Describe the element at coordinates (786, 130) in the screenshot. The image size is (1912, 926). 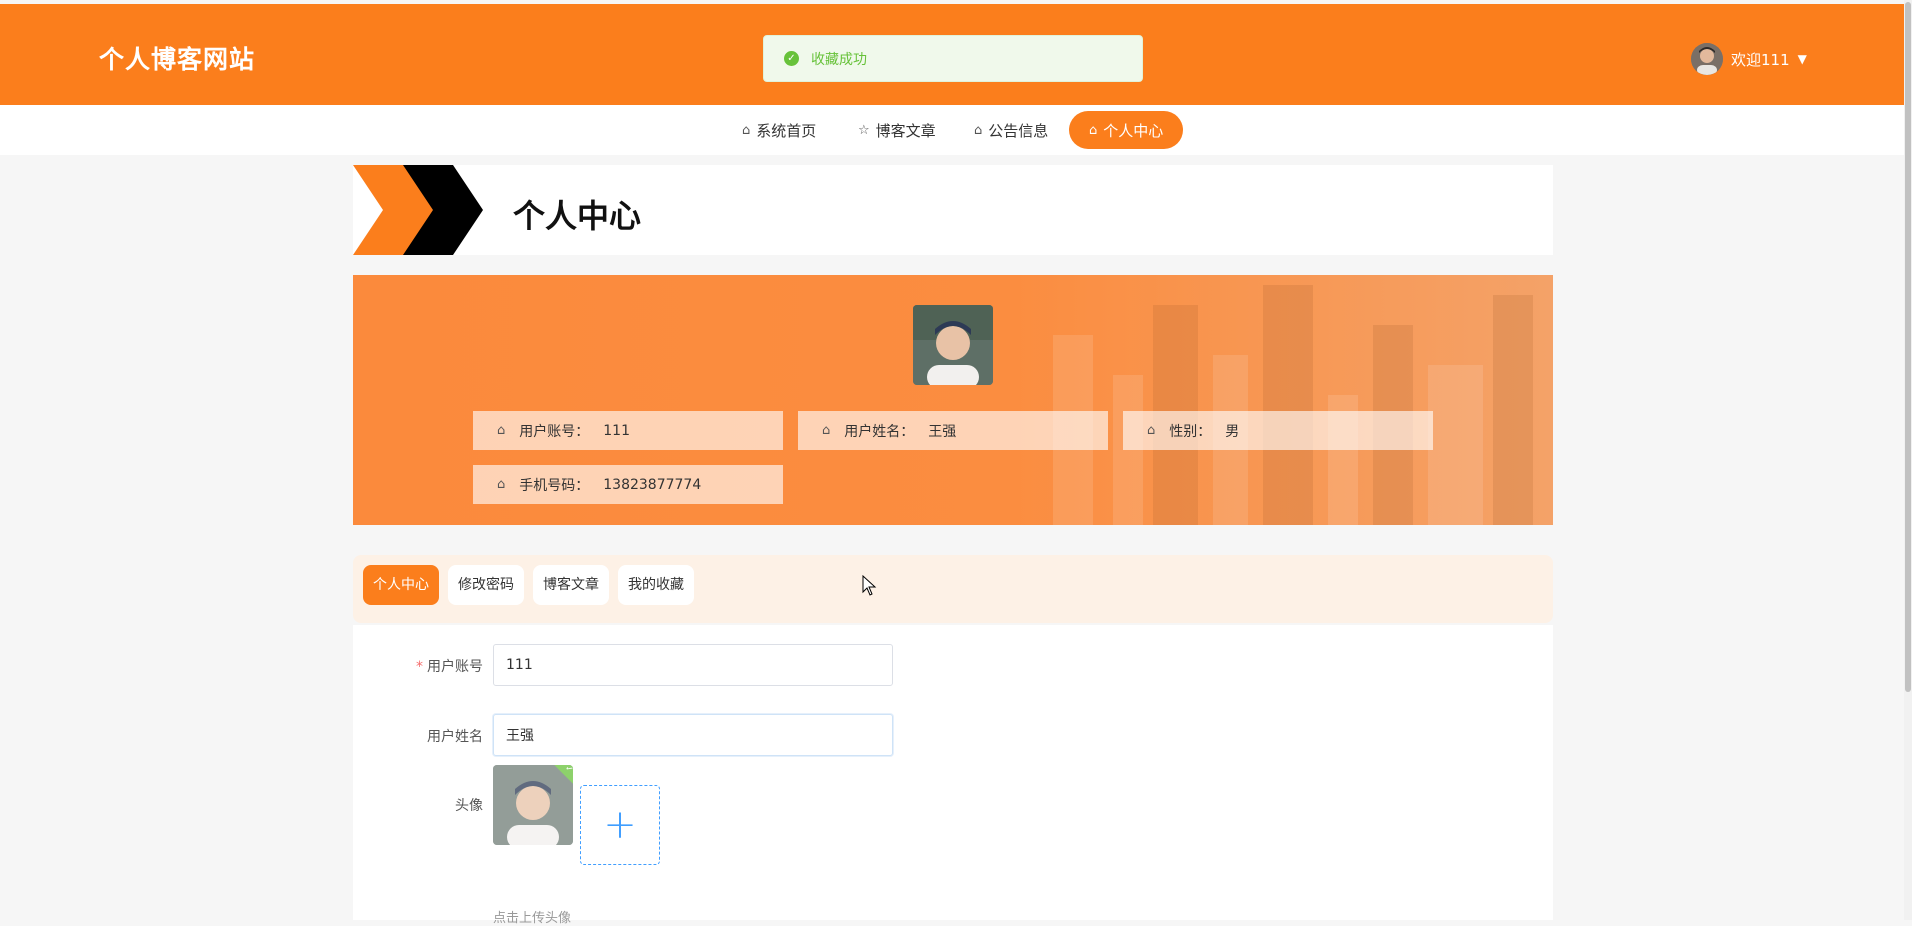
I see `nav-item-label: 系统首页` at that location.